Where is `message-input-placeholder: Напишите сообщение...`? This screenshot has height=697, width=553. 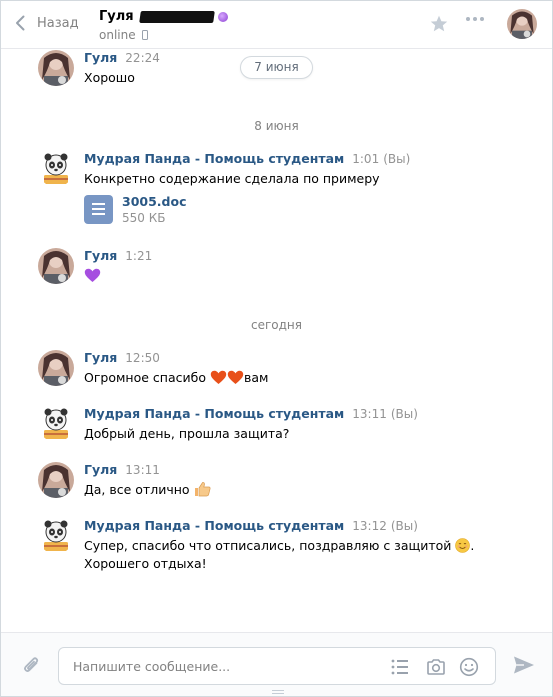 message-input-placeholder: Напишите сообщение... is located at coordinates (152, 666).